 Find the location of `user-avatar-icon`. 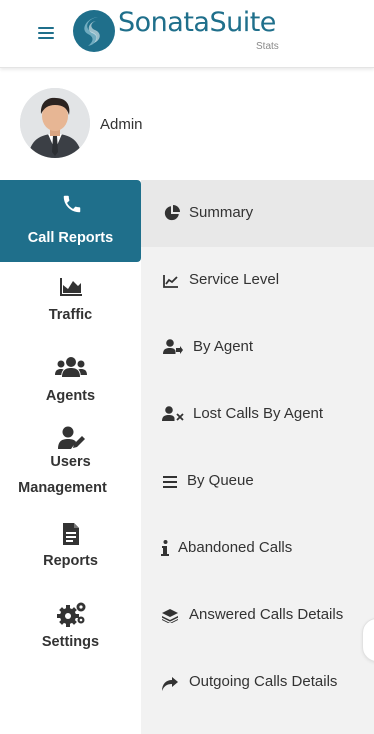

user-avatar-icon is located at coordinates (55, 123).